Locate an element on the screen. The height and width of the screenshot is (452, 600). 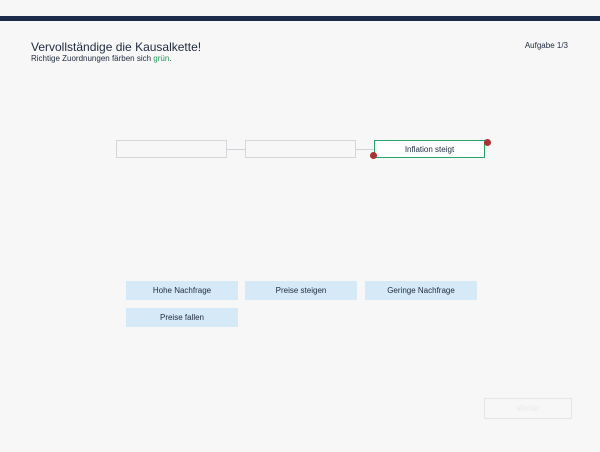
option-chip-preise-fallen: Preise fallen is located at coordinates (182, 317).